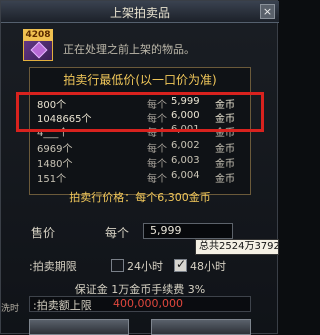  What do you see at coordinates (140, 80) in the screenshot?
I see `market-header: 拍卖行最低价(以一口价为准)` at bounding box center [140, 80].